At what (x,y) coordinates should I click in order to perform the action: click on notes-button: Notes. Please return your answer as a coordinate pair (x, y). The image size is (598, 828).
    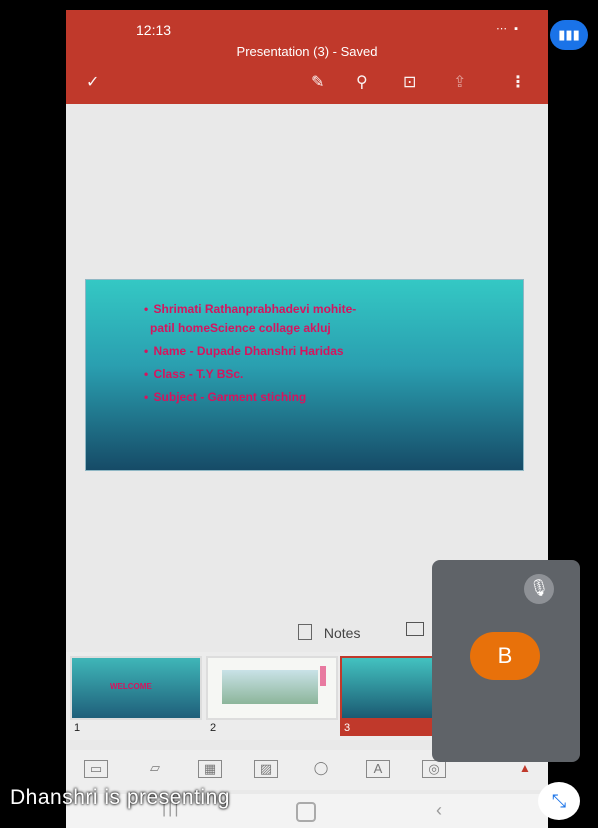
    Looking at the image, I should click on (329, 632).